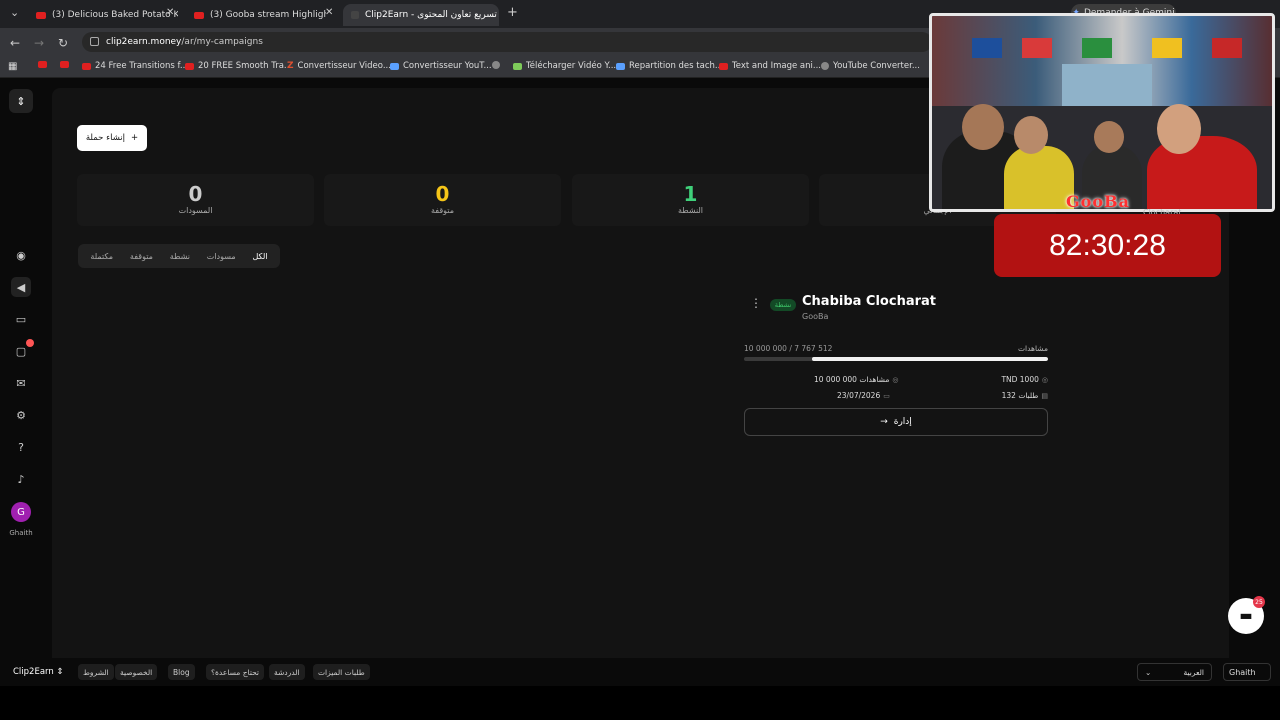  I want to click on stat-card-paused: 0 متوقفة, so click(442, 200).